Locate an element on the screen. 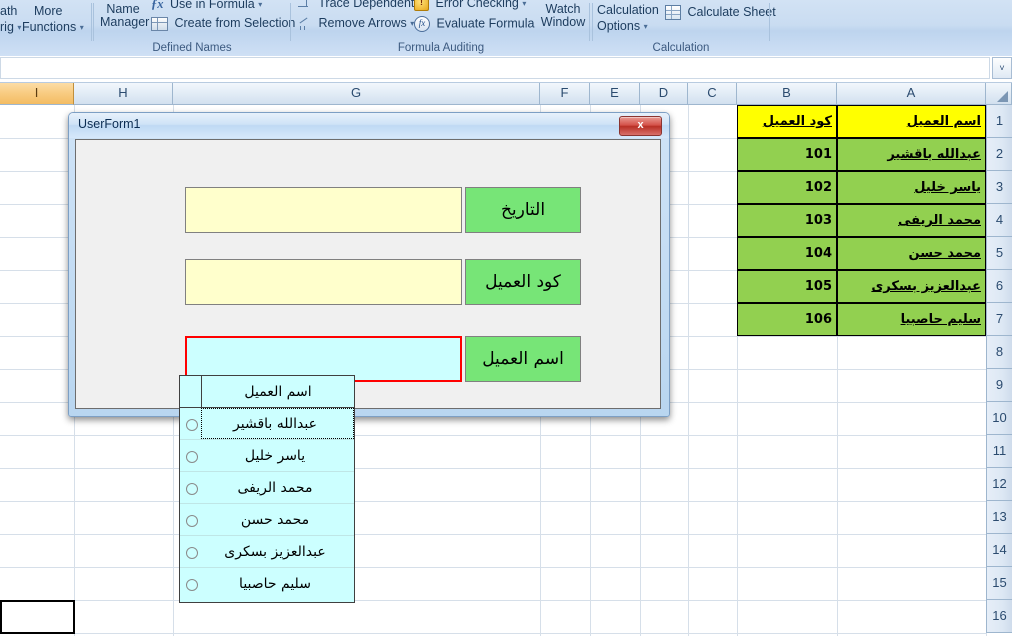 This screenshot has width=1012, height=636. list-item: محمد حسن is located at coordinates (267, 520).